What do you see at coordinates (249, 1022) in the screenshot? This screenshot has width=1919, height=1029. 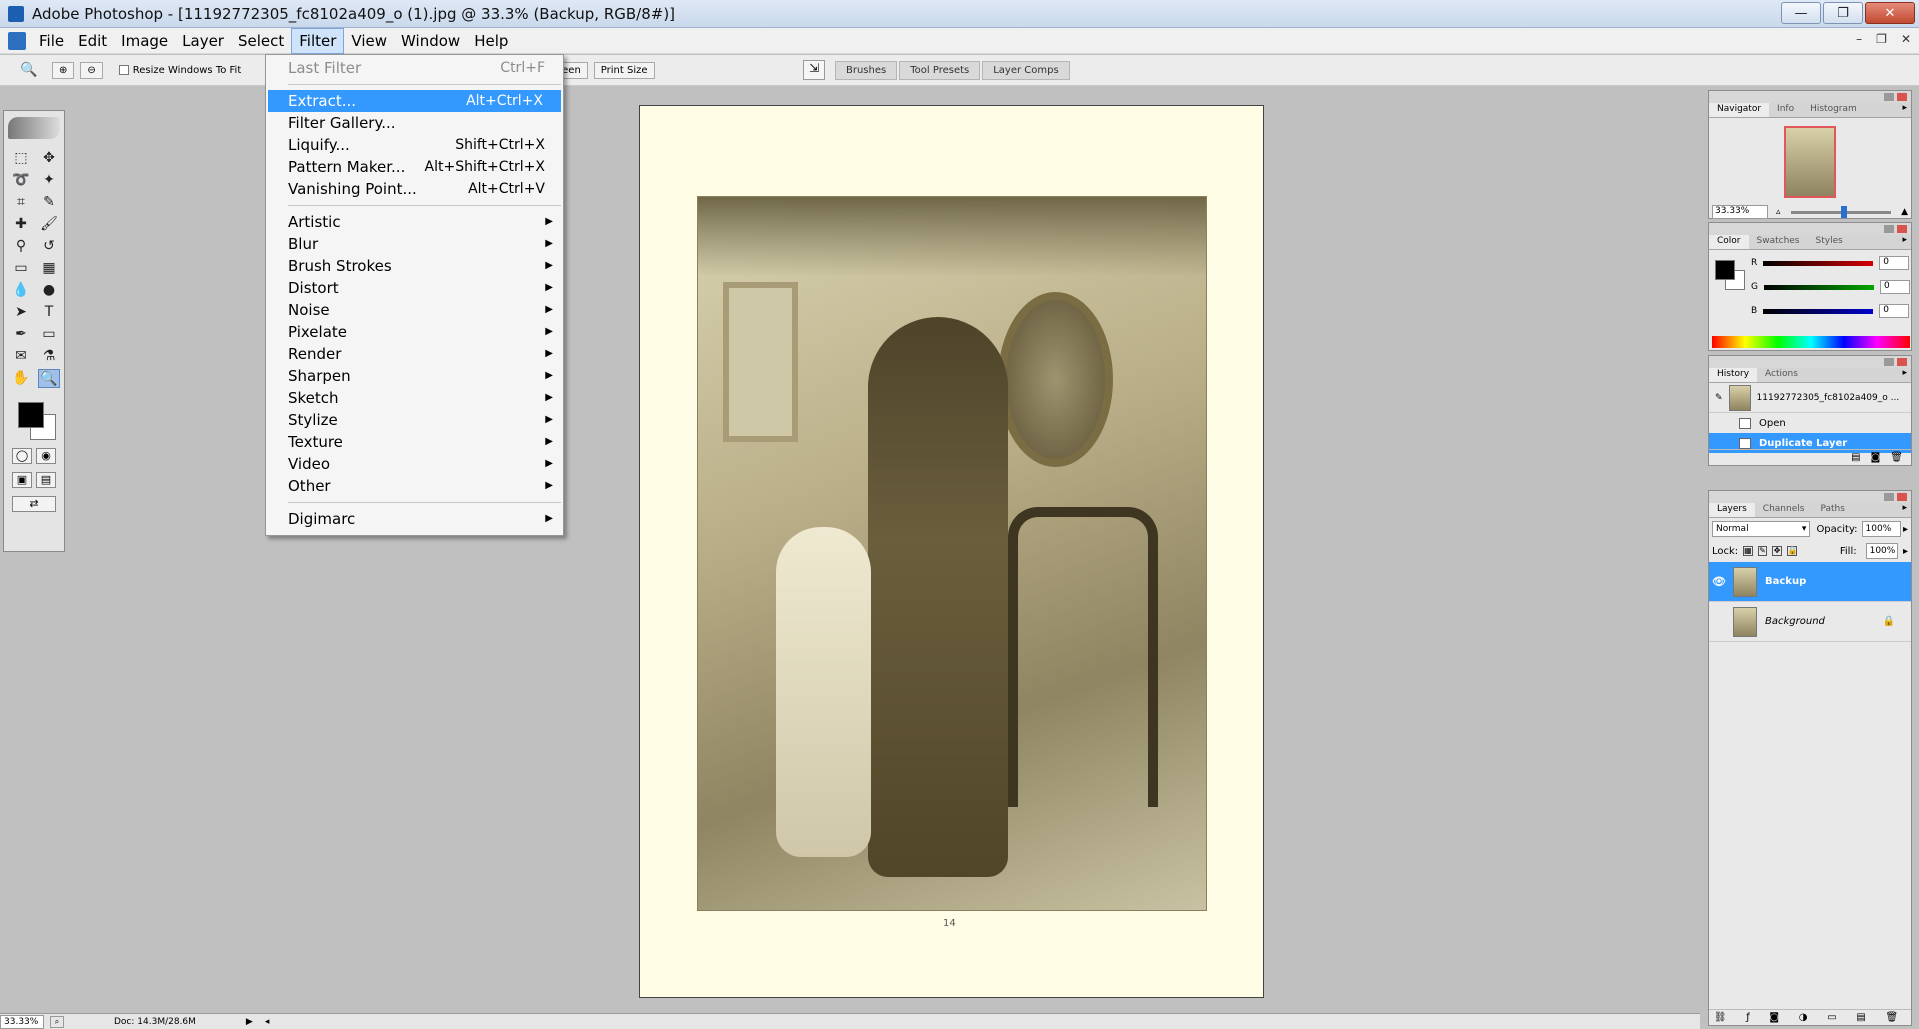 I see `status-menu-arrow-icon: ▶` at bounding box center [249, 1022].